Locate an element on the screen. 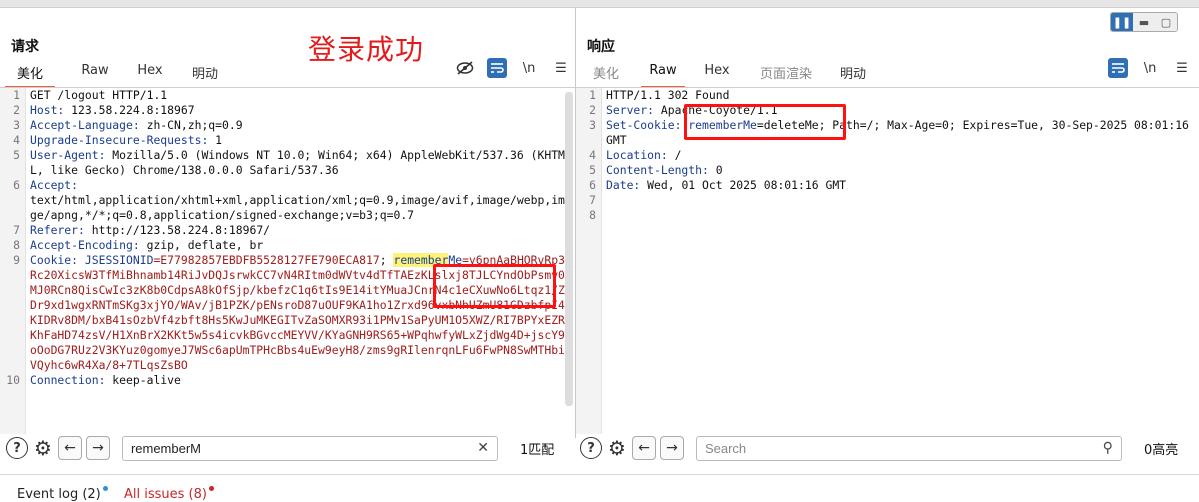 The height and width of the screenshot is (502, 1199). request-search-row: ? ⚙ ← → ✕ 1匹配 is located at coordinates (291, 448).